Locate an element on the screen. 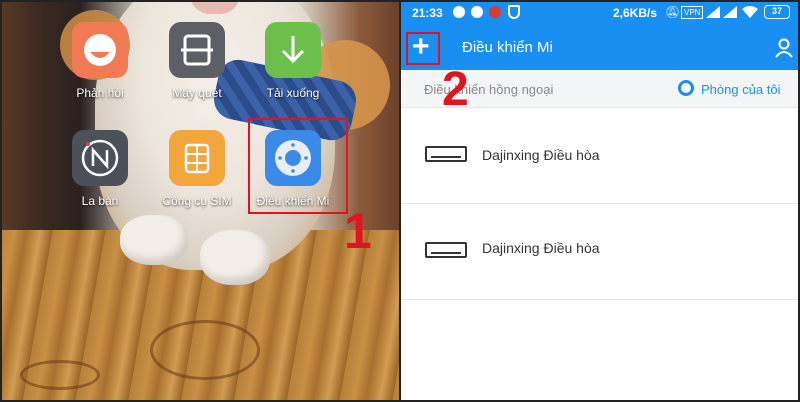 This screenshot has width=800, height=402. app-downloads: Tải xuống is located at coordinates (293, 61).